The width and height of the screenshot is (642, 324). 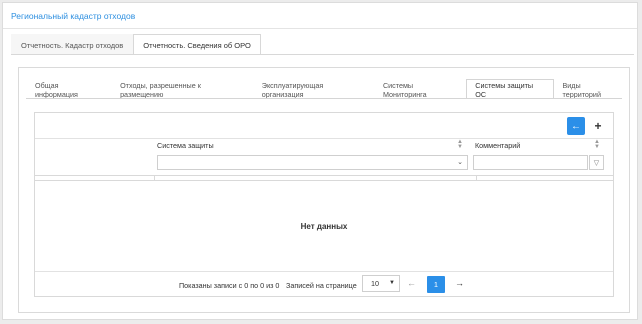 I want to click on comment-filter-input, so click(x=530, y=162).